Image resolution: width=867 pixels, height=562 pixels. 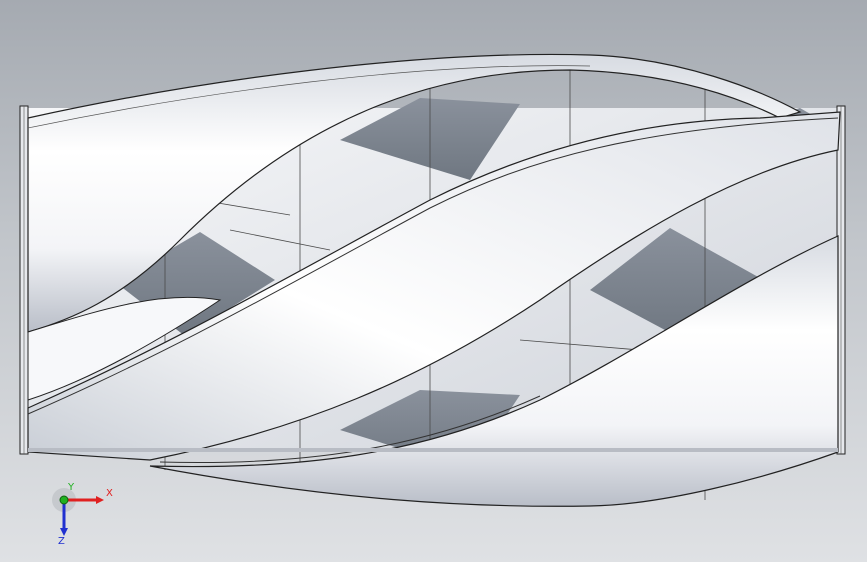 What do you see at coordinates (433, 450) in the screenshot?
I see `bottom-rim` at bounding box center [433, 450].